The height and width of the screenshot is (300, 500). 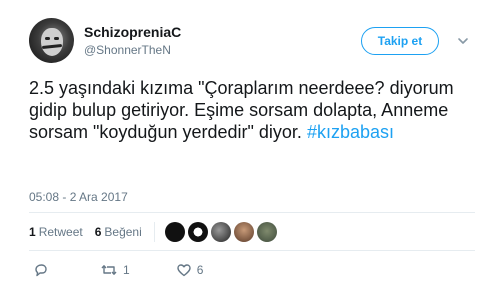 What do you see at coordinates (463, 41) in the screenshot?
I see `chevron-down-icon` at bounding box center [463, 41].